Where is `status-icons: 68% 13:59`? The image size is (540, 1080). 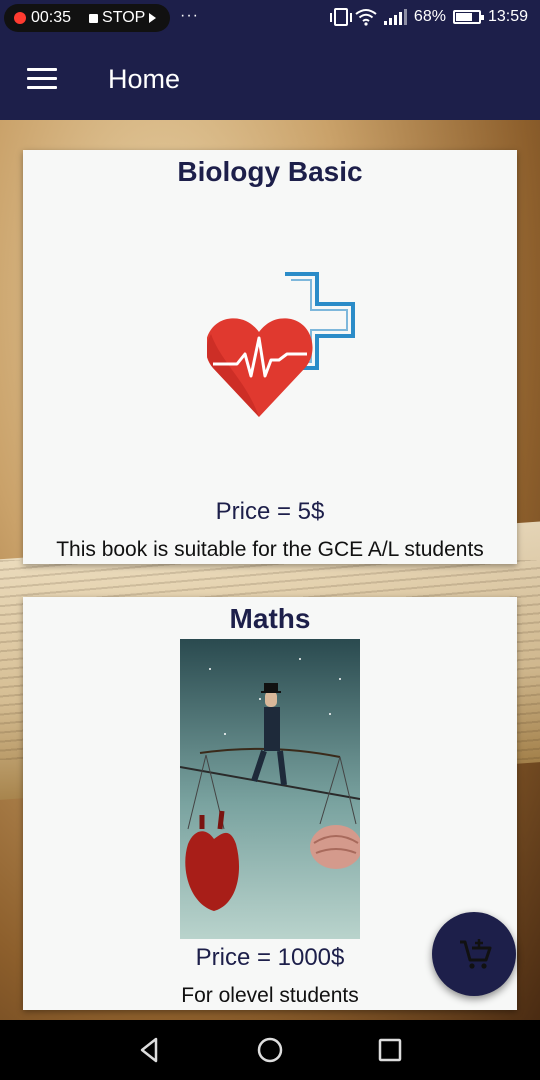 status-icons: 68% 13:59 is located at coordinates (428, 17).